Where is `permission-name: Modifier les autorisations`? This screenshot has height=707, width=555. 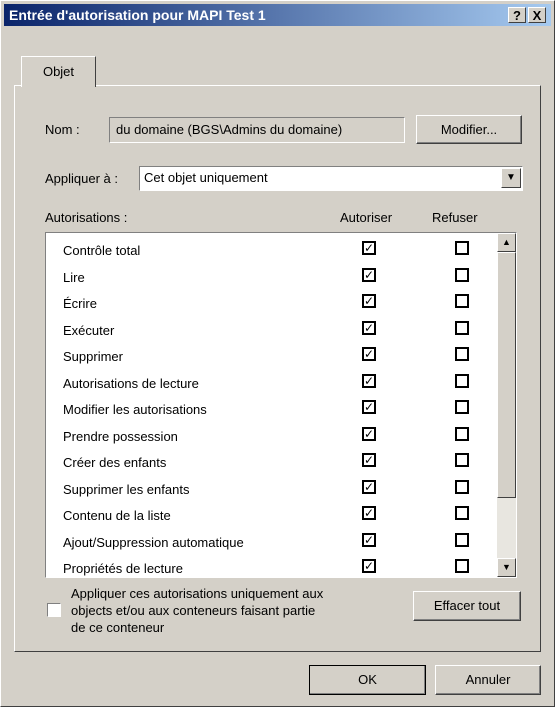 permission-name: Modifier les autorisations is located at coordinates (135, 409).